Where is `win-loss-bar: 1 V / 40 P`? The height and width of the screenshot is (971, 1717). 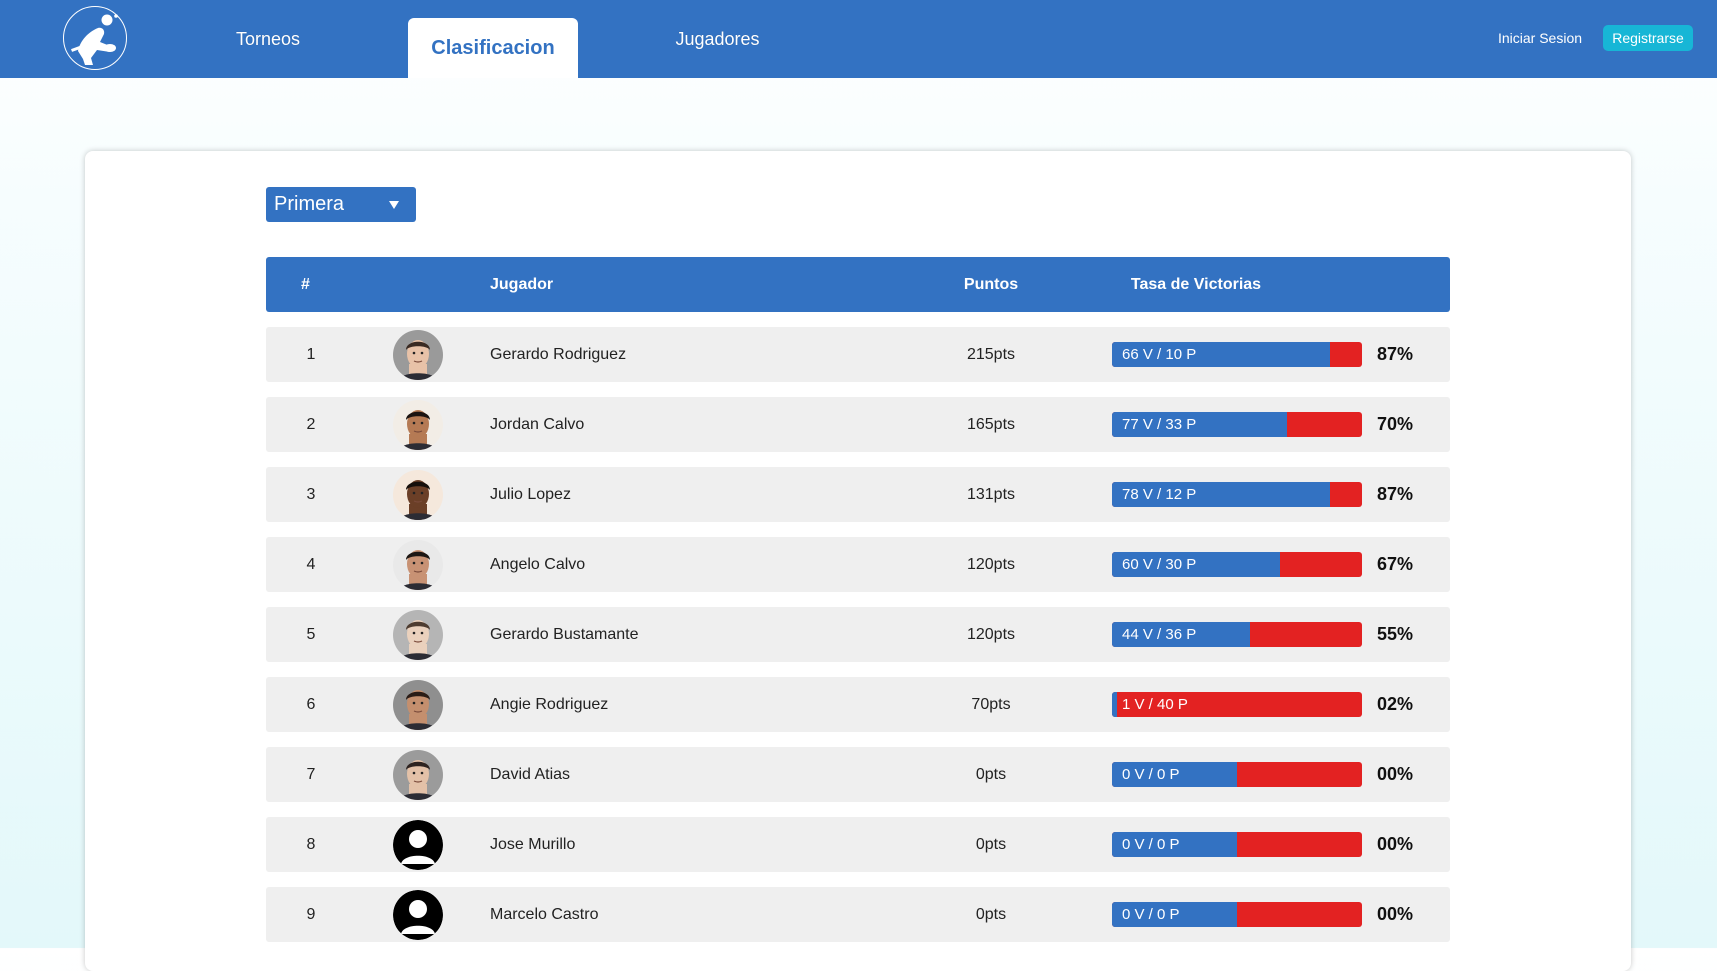 win-loss-bar: 1 V / 40 P is located at coordinates (1237, 704).